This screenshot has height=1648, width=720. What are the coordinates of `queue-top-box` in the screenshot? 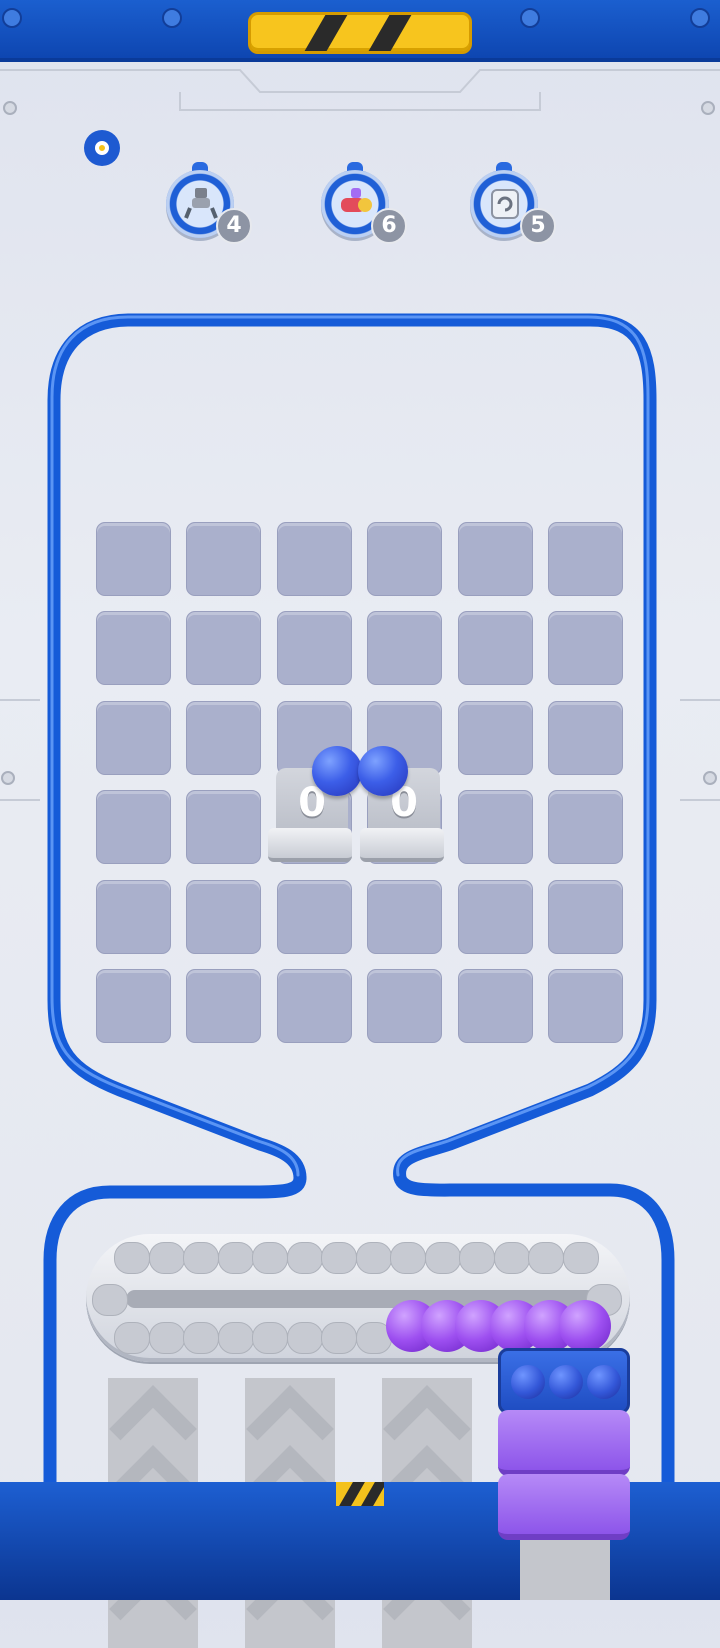 It's located at (564, 1381).